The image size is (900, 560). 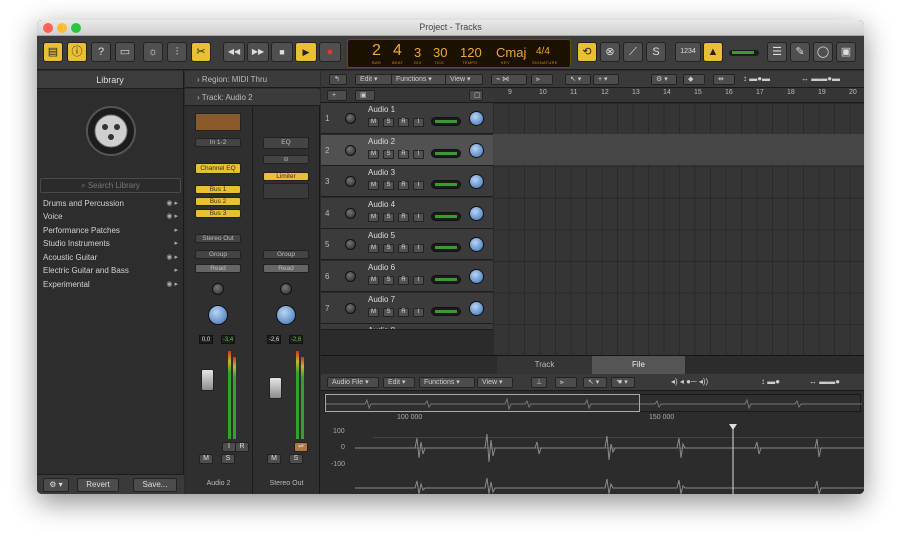 What do you see at coordinates (218, 254) in the screenshot?
I see `group-slot: Group` at bounding box center [218, 254].